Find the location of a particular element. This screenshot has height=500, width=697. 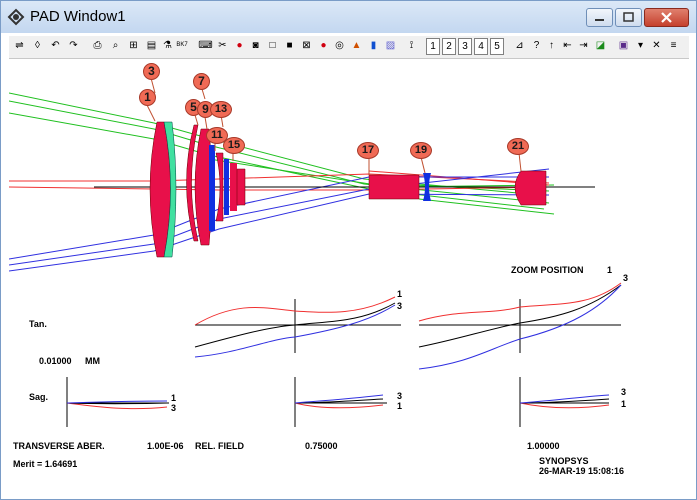

surface-bubble-19: 19 is located at coordinates (421, 150).